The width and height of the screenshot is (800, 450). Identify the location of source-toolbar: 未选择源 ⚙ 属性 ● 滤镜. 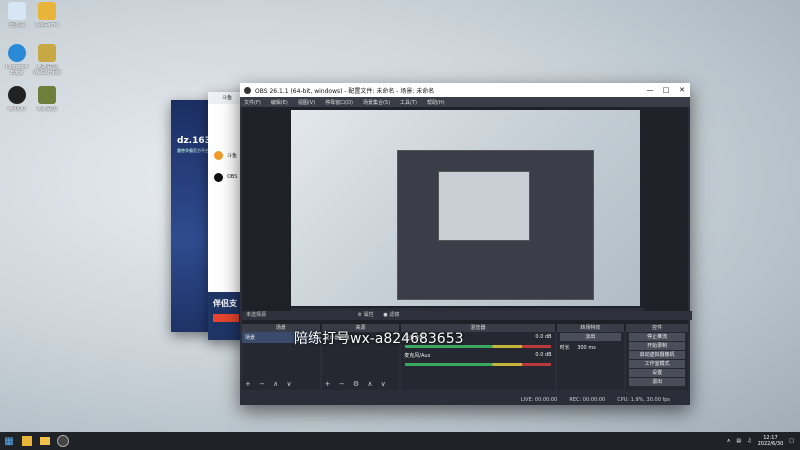
(467, 315).